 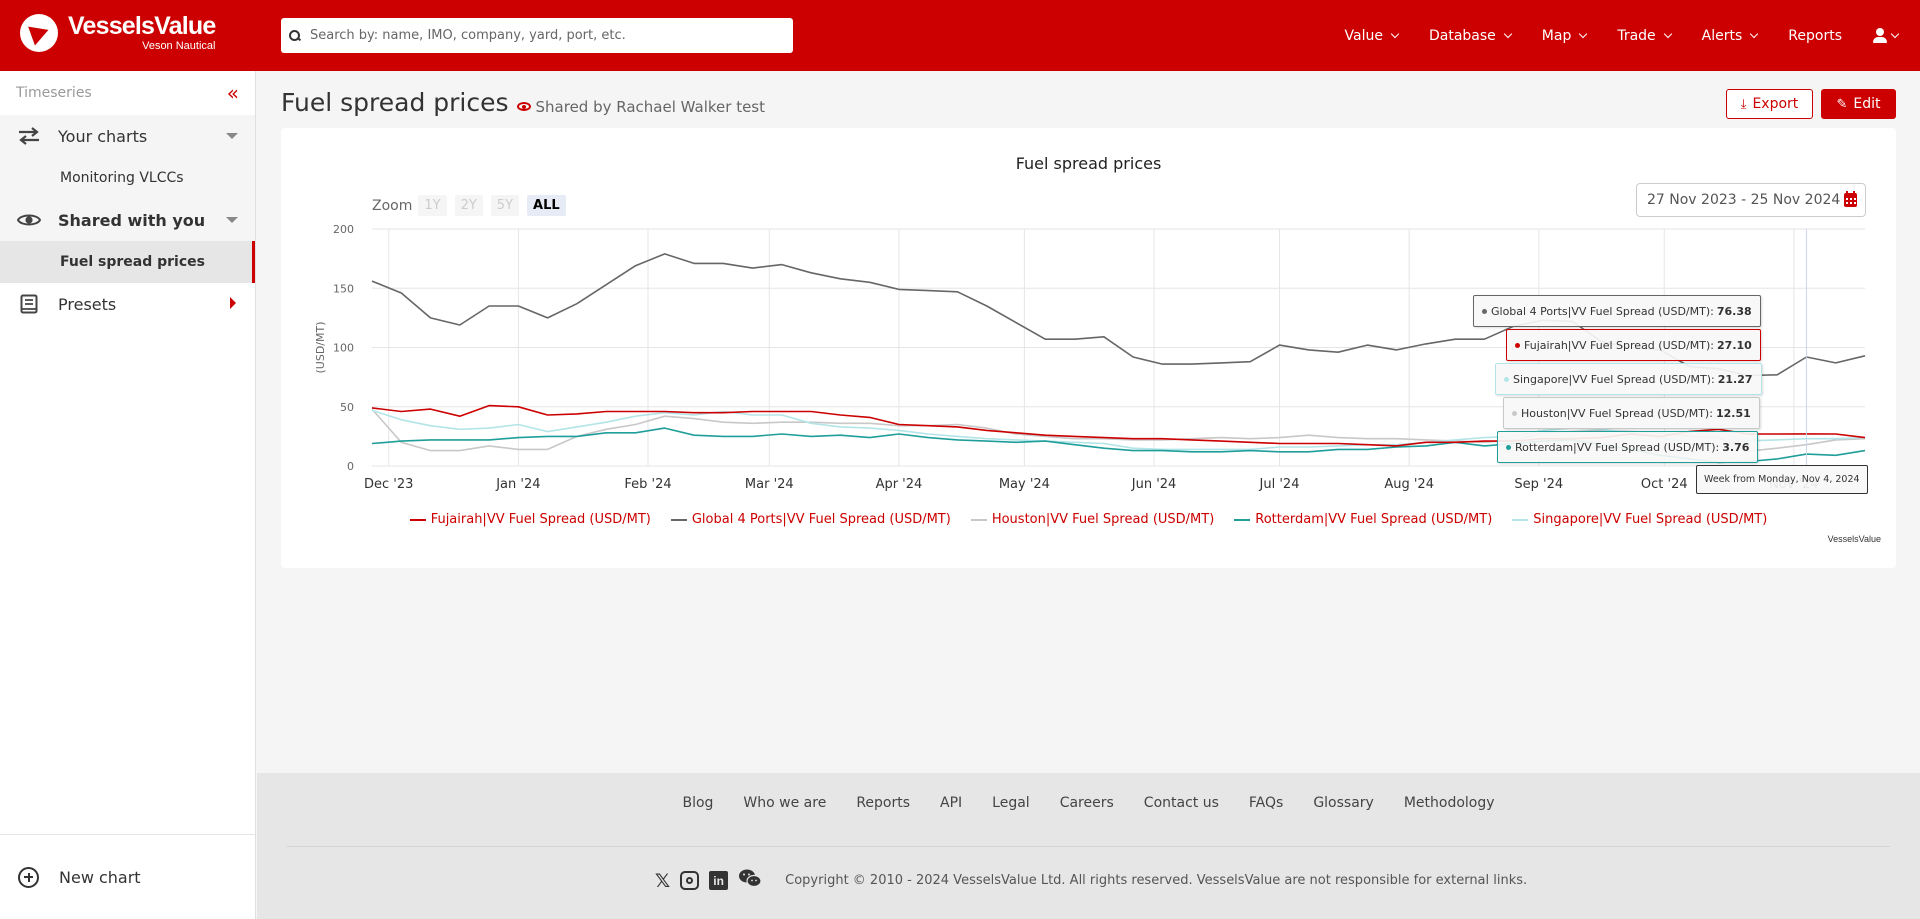 I want to click on plus-circle-icon, so click(x=28, y=877).